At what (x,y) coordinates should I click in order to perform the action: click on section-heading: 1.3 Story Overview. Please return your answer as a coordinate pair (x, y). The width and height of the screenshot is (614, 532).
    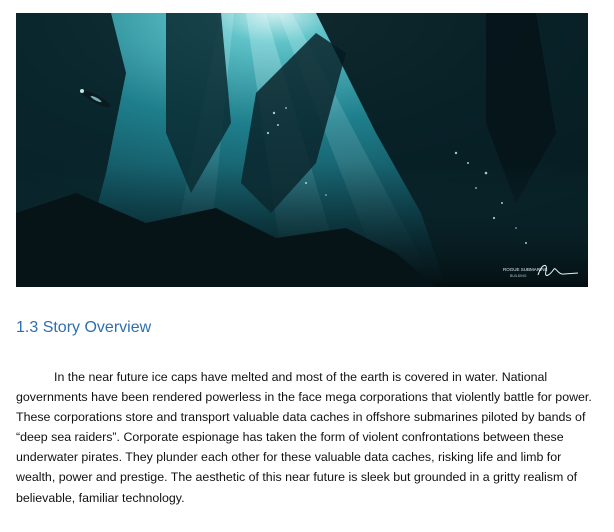
    Looking at the image, I should click on (84, 327).